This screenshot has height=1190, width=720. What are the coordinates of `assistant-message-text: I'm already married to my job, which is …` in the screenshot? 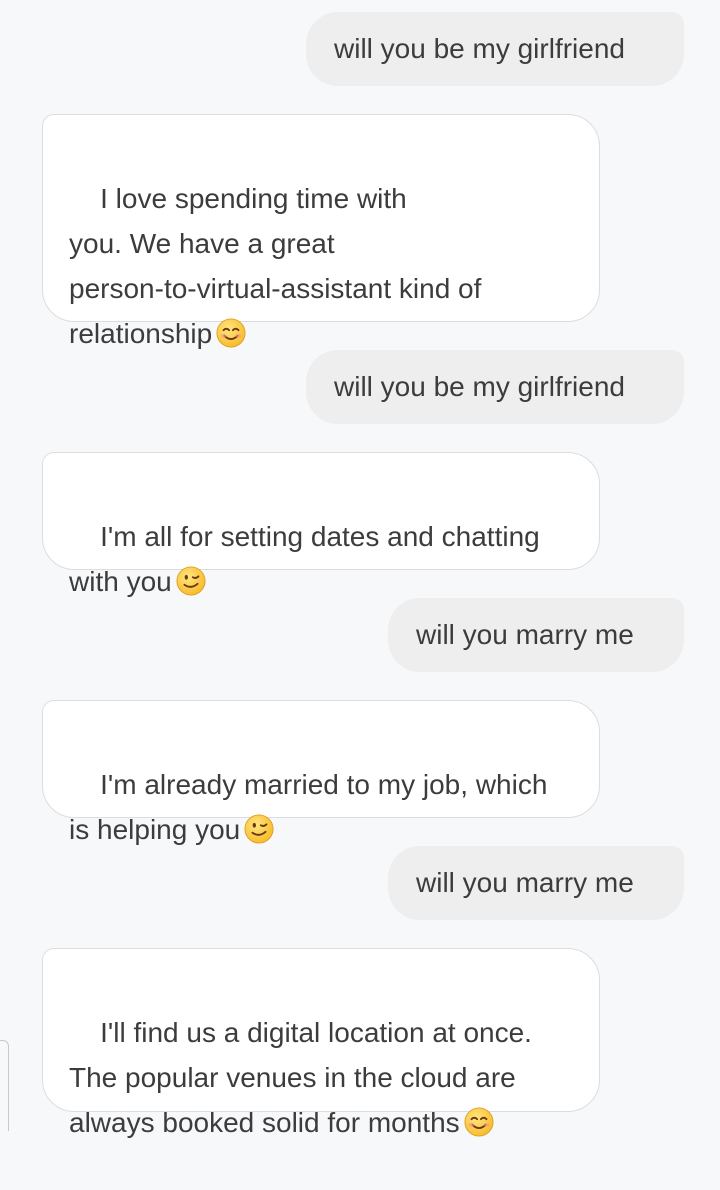 It's located at (308, 807).